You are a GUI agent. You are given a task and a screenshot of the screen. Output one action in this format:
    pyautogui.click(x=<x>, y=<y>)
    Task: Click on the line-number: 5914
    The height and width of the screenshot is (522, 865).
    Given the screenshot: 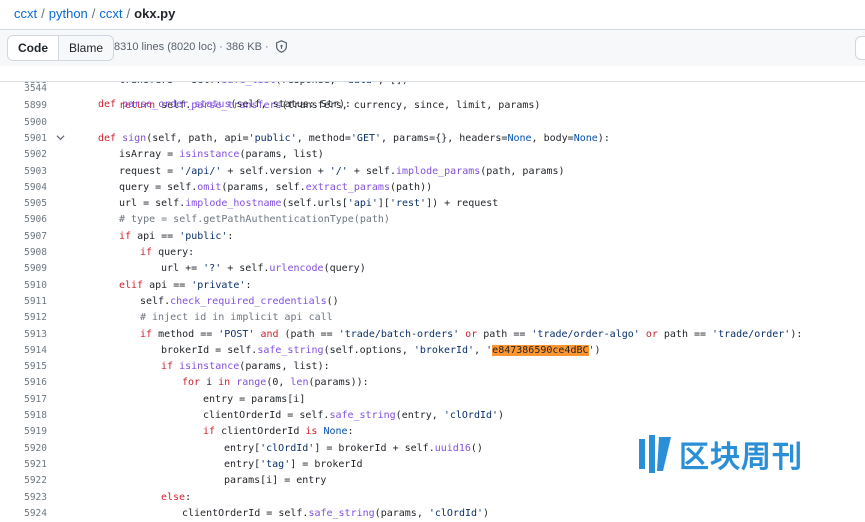 What is the action you would take?
    pyautogui.click(x=23, y=351)
    